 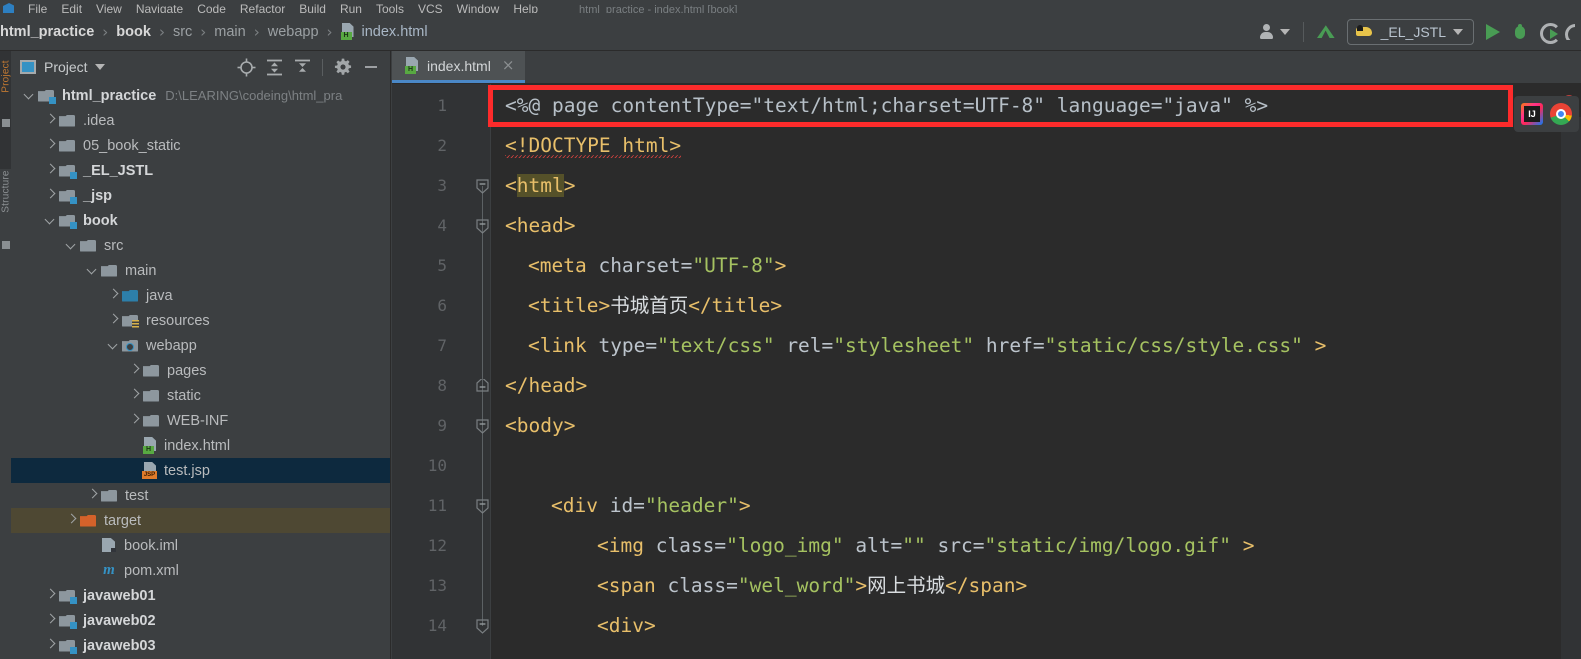 I want to click on menu-item-tools: Tools, so click(x=390, y=8).